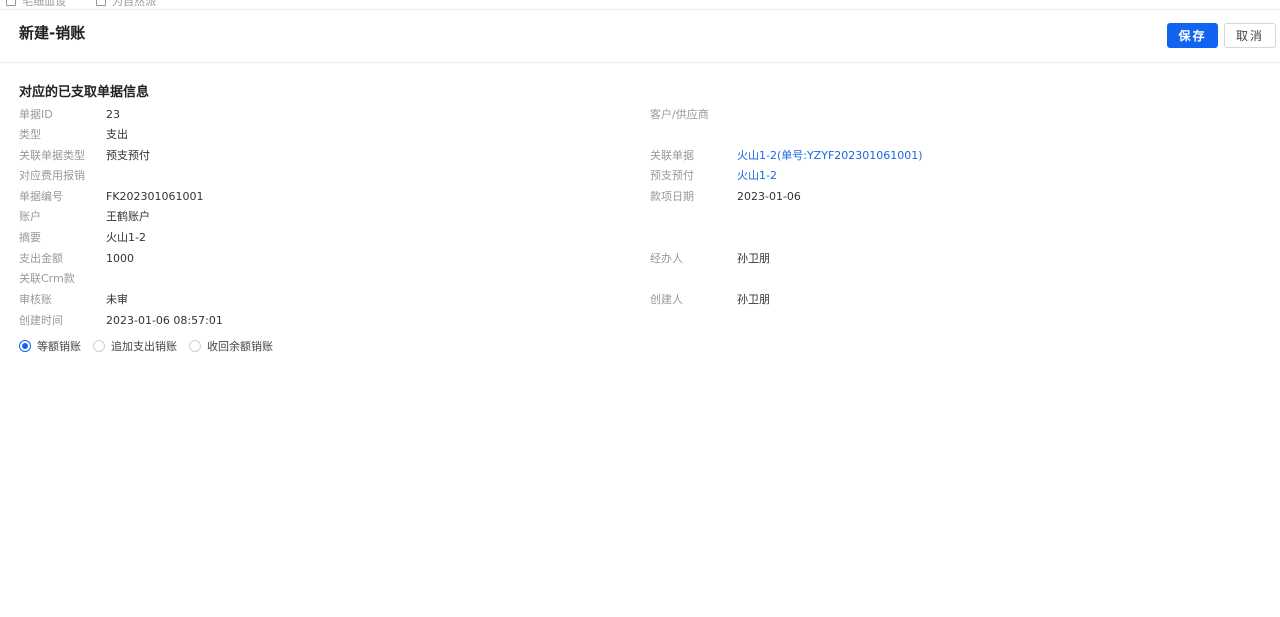  I want to click on amount-label: 支出金额, so click(41, 258).